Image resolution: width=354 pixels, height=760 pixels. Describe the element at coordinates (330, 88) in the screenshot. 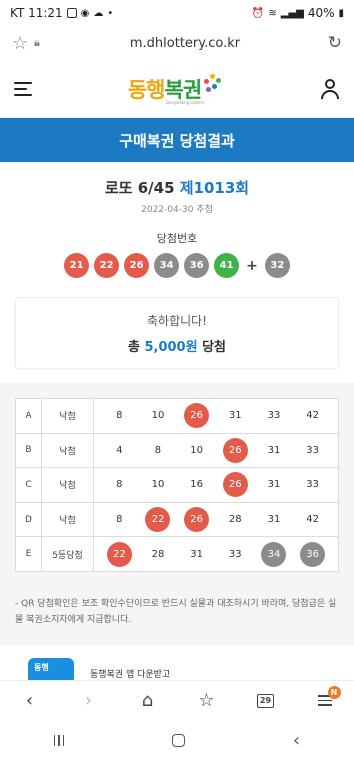

I see `user-icon` at that location.